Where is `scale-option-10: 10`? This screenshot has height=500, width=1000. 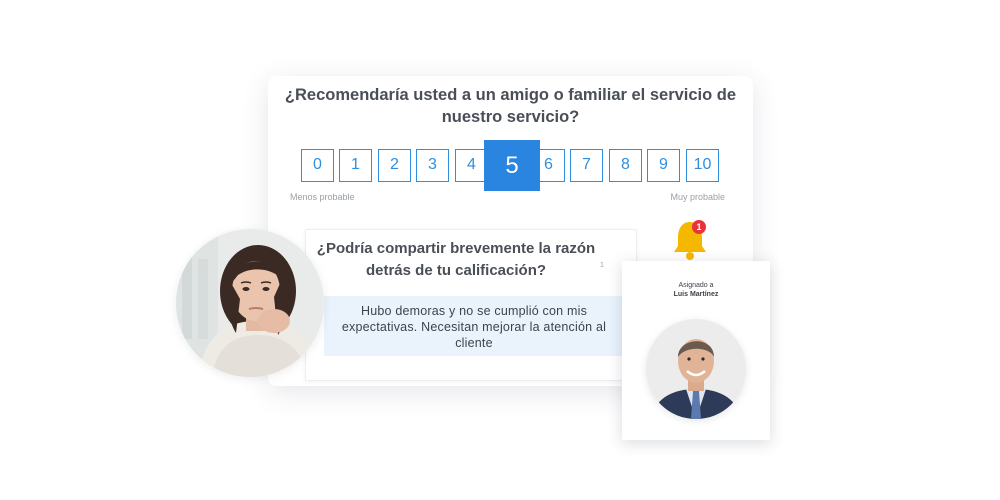 scale-option-10: 10 is located at coordinates (702, 165).